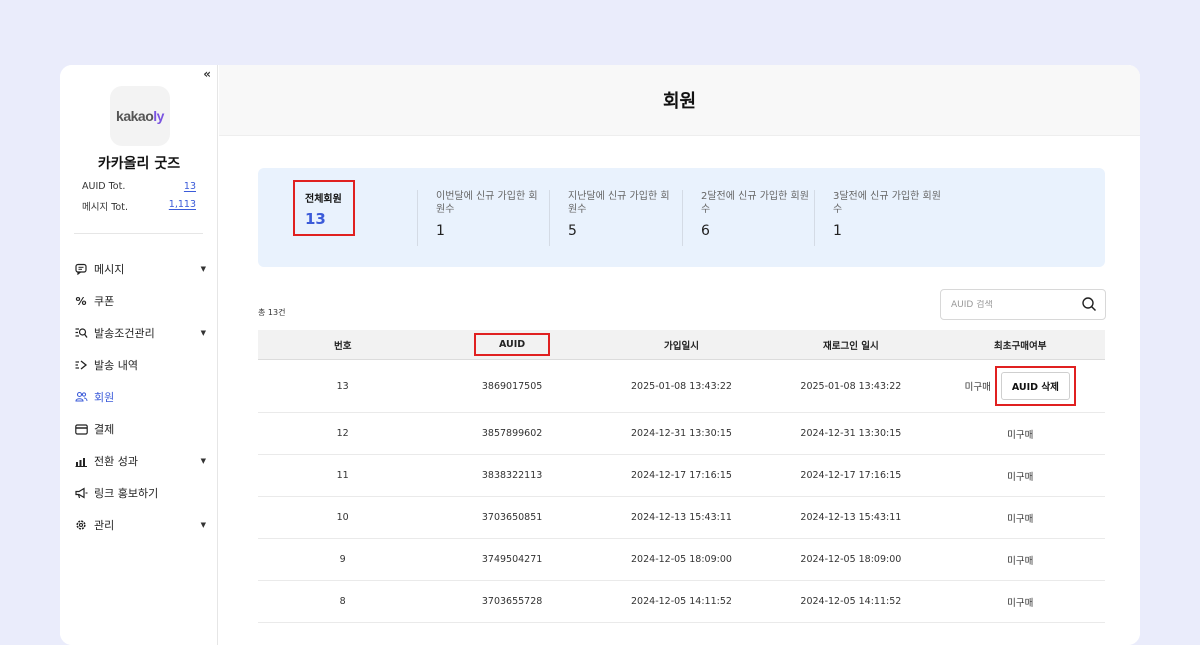 Image resolution: width=1200 pixels, height=645 pixels. I want to click on search-input, so click(1011, 304).